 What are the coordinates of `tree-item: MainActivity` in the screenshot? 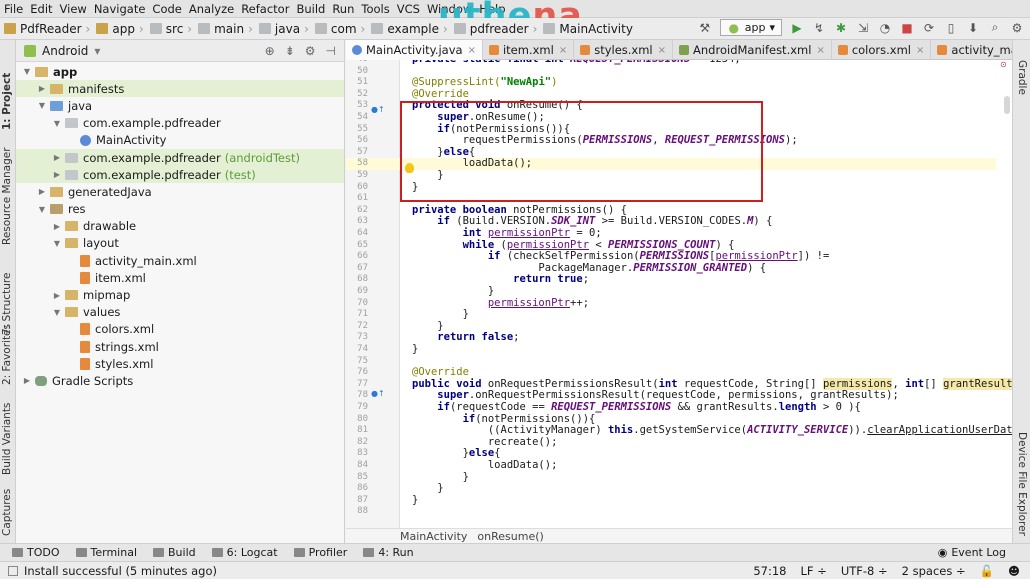 It's located at (180, 140).